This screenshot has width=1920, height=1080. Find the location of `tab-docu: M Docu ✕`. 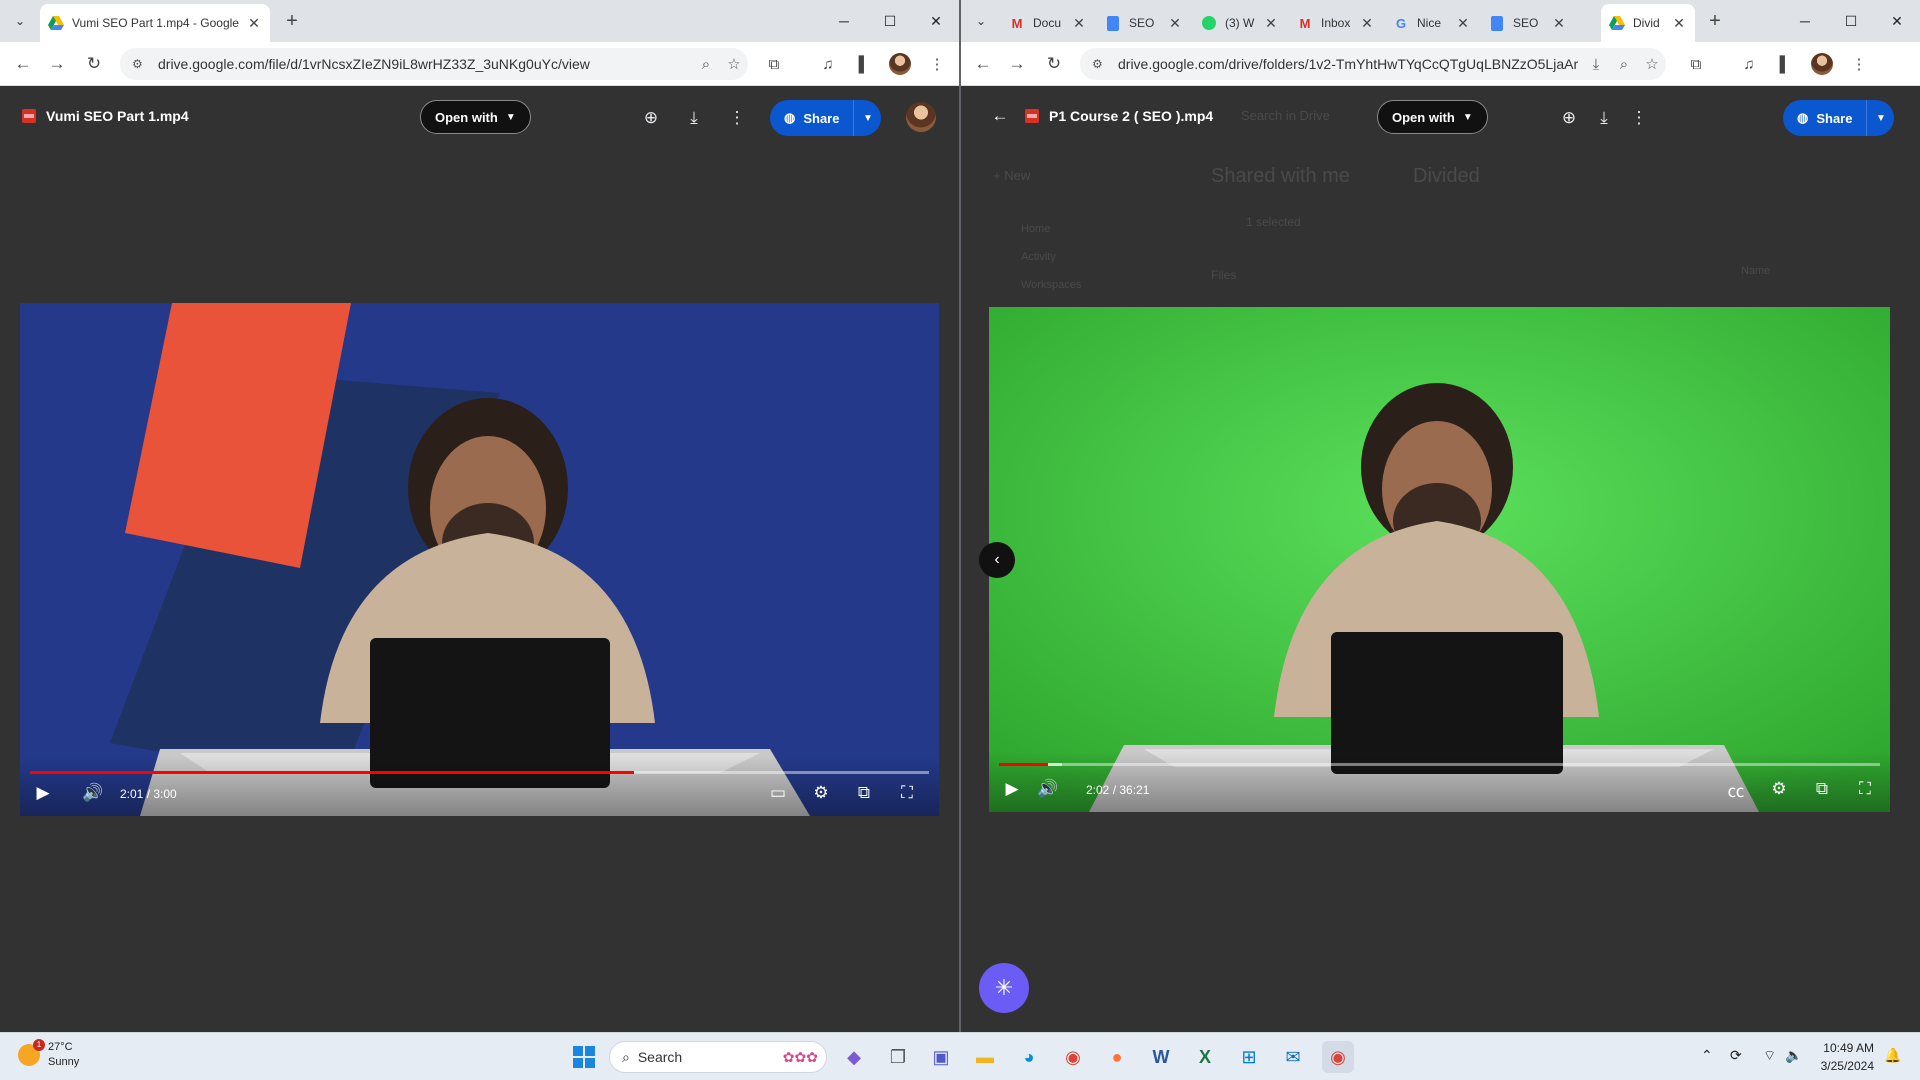

tab-docu: M Docu ✕ is located at coordinates (1048, 23).